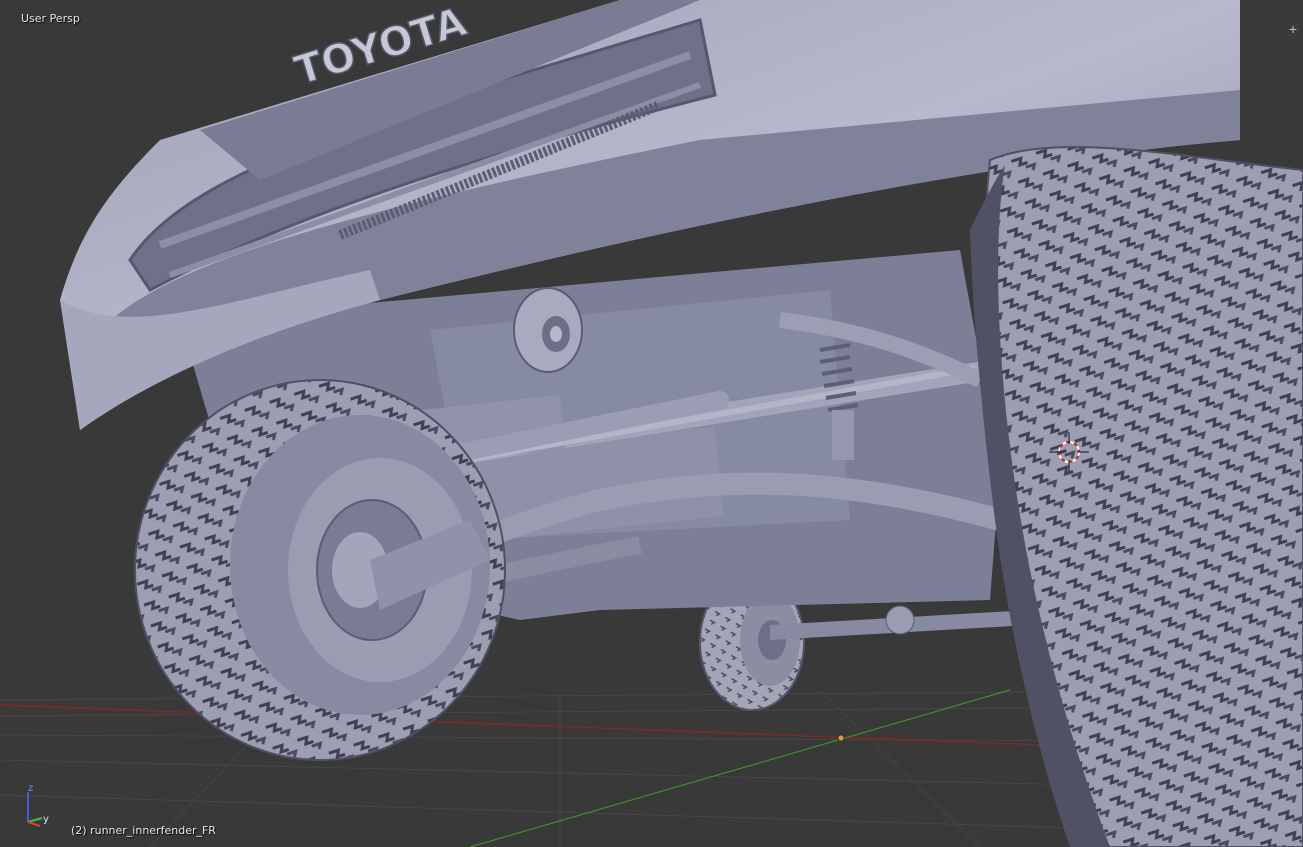  Describe the element at coordinates (1293, 30) in the screenshot. I see `viewport-corner-widget: +` at that location.